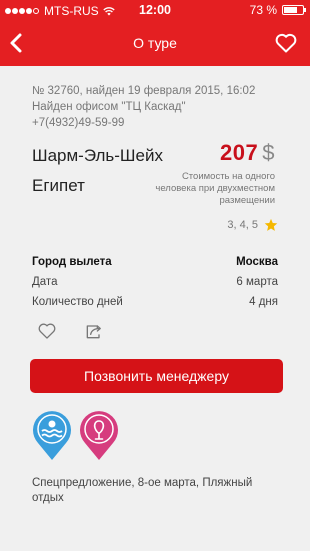 Image resolution: width=320 pixels, height=551 pixels. I want to click on page-title: О туре, so click(155, 43).